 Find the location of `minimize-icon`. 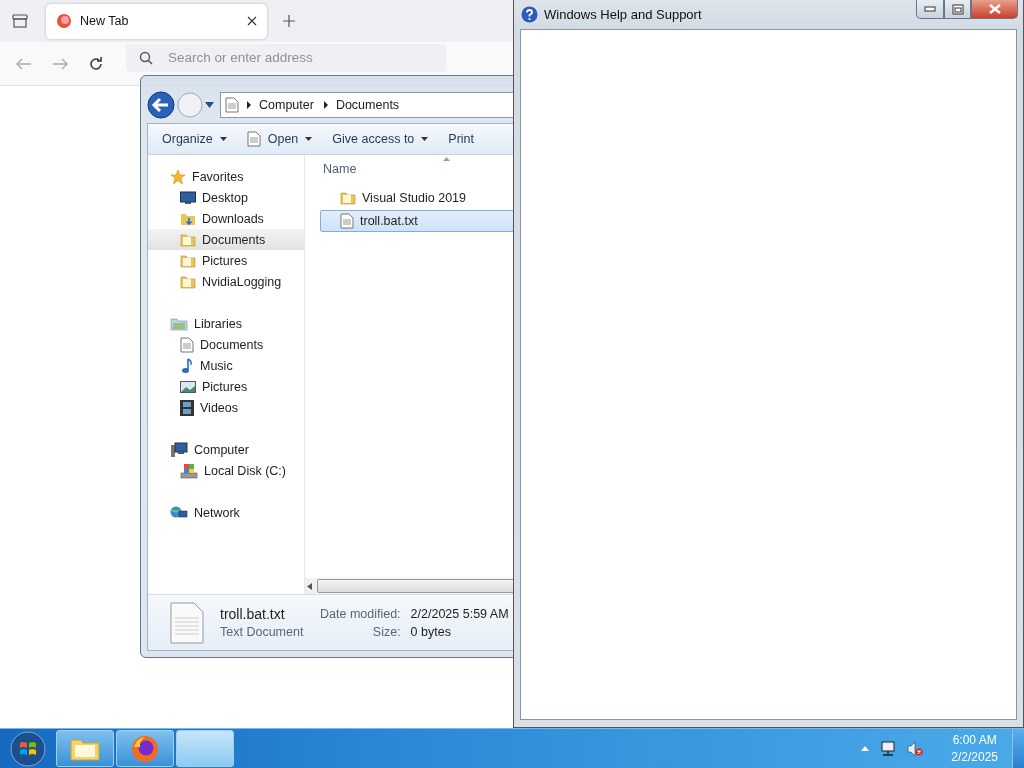

minimize-icon is located at coordinates (930, 9).